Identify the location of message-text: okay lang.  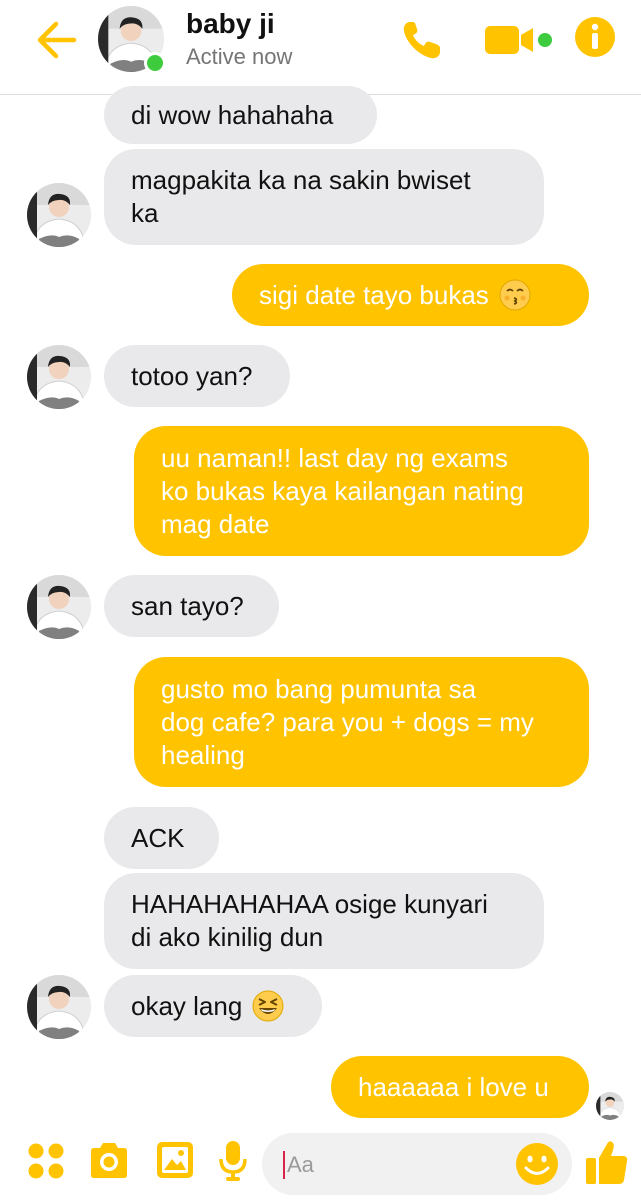
(187, 1005).